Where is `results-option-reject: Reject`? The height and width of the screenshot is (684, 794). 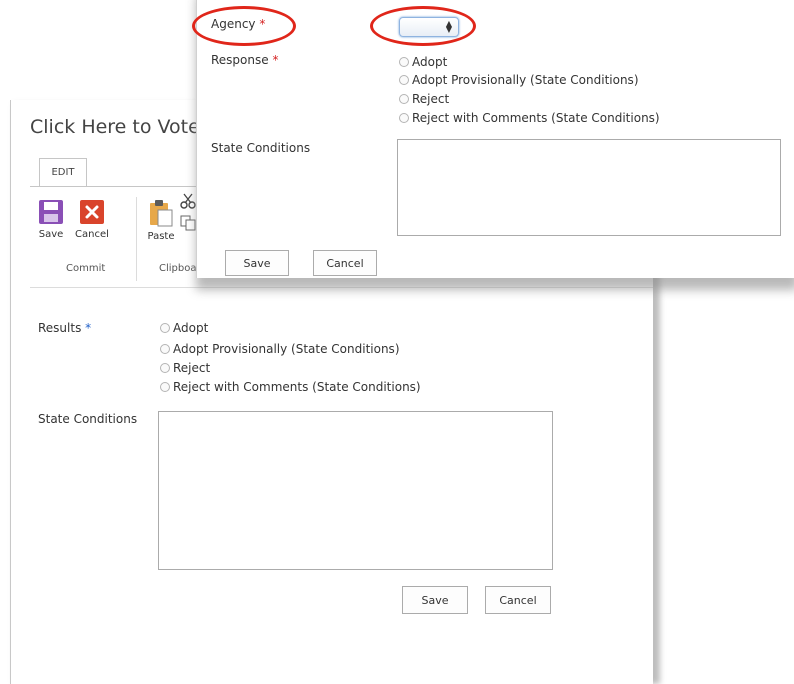
results-option-reject: Reject is located at coordinates (185, 368).